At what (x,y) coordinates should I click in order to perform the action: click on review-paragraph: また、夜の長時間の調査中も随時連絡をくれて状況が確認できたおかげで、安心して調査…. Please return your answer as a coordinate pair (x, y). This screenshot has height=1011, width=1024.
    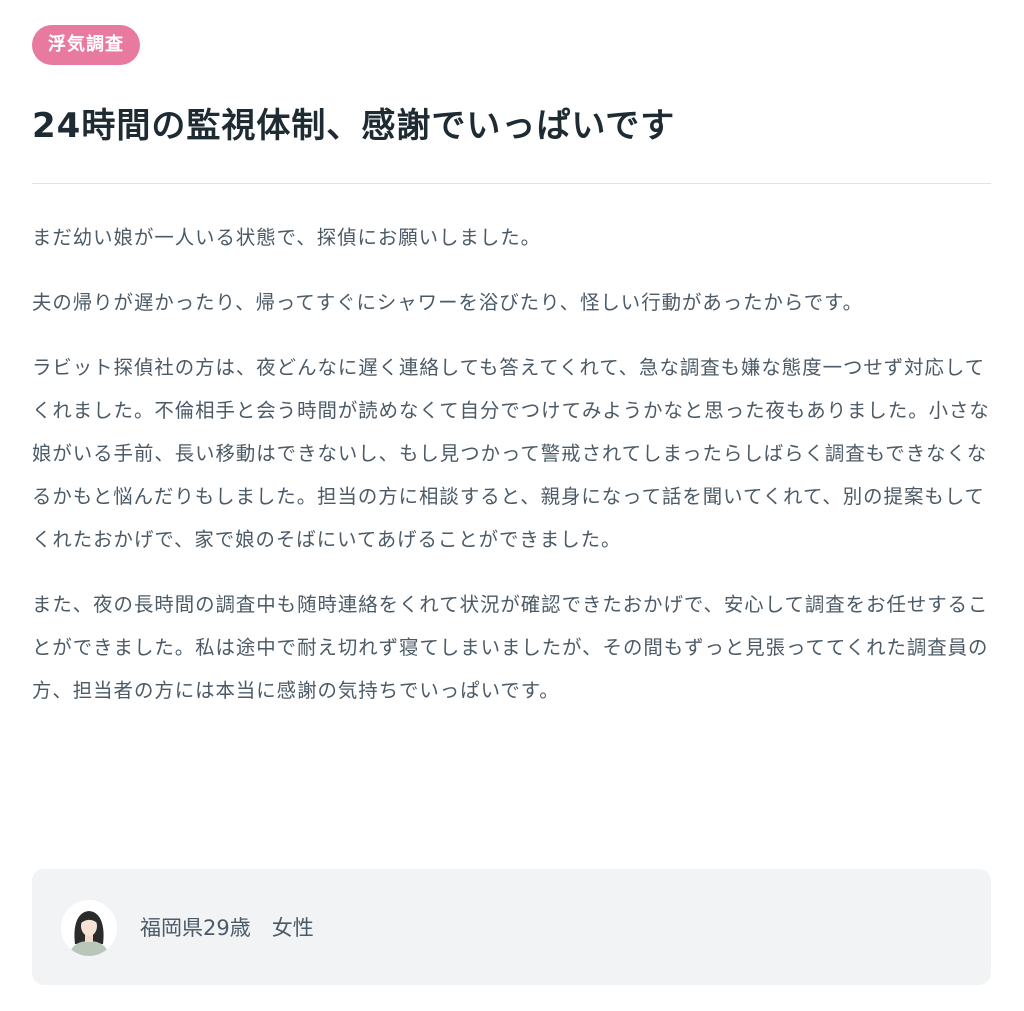
    Looking at the image, I should click on (510, 647).